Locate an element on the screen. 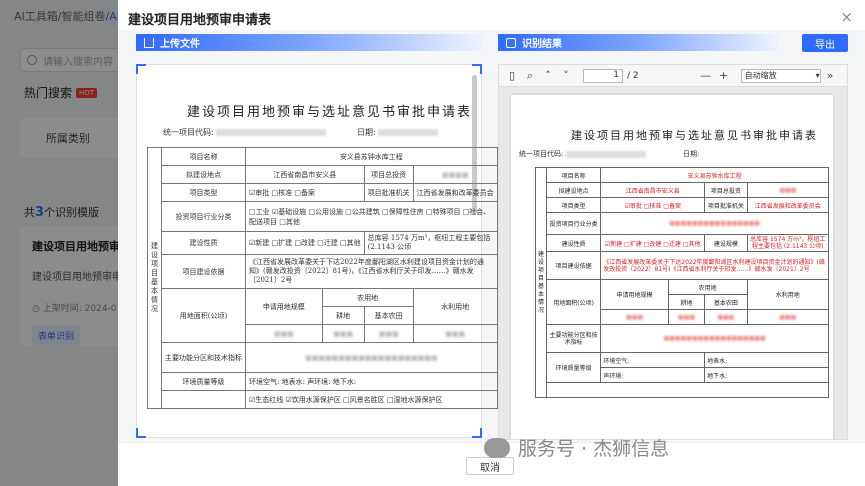  cell: 环境空气: 地表水: 声环境: 地下水: is located at coordinates (371, 381).